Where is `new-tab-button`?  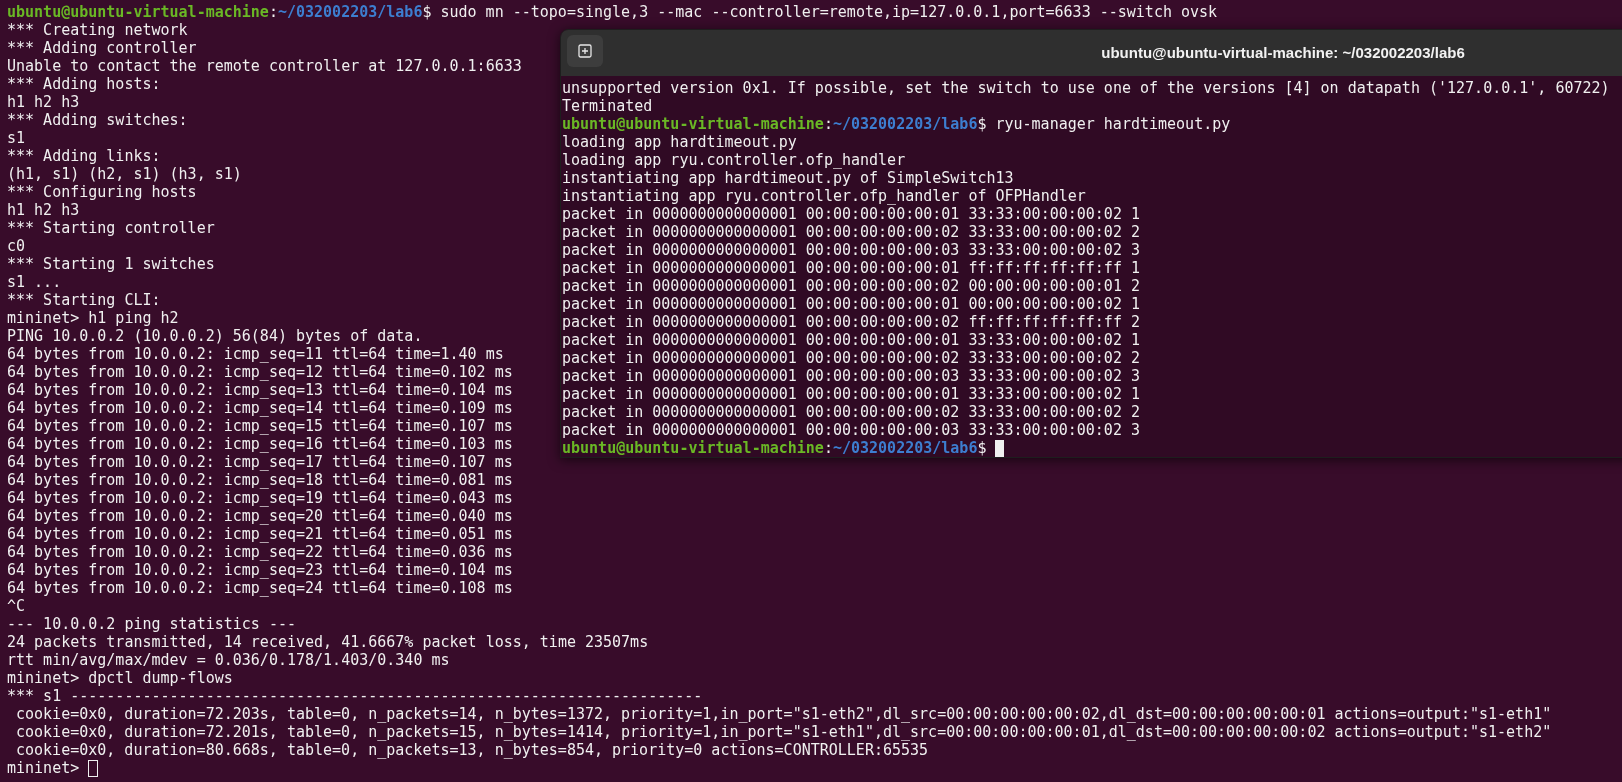 new-tab-button is located at coordinates (585, 51).